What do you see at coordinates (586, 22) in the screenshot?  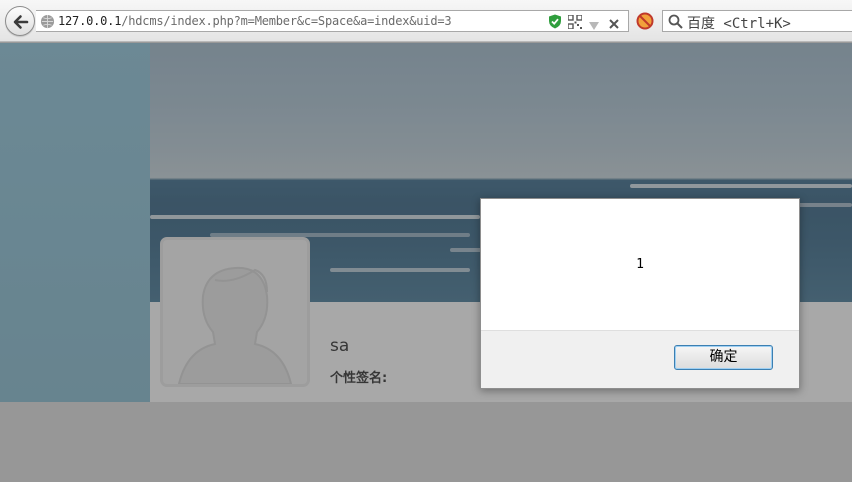 I see `url-bar-icons` at bounding box center [586, 22].